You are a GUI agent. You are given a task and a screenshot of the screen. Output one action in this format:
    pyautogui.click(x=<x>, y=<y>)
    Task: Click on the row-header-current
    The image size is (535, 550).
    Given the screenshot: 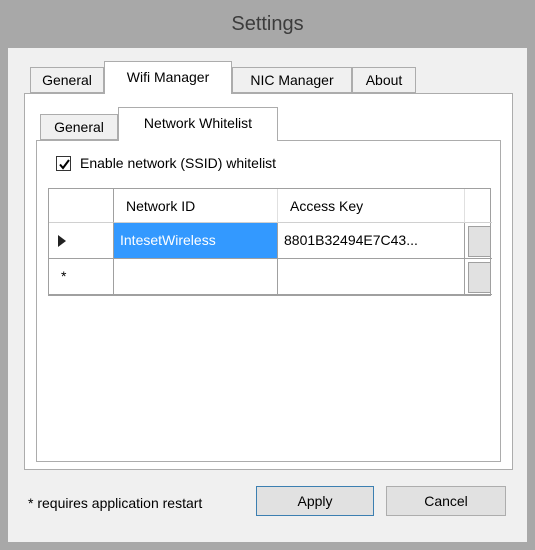 What is the action you would take?
    pyautogui.click(x=81, y=241)
    